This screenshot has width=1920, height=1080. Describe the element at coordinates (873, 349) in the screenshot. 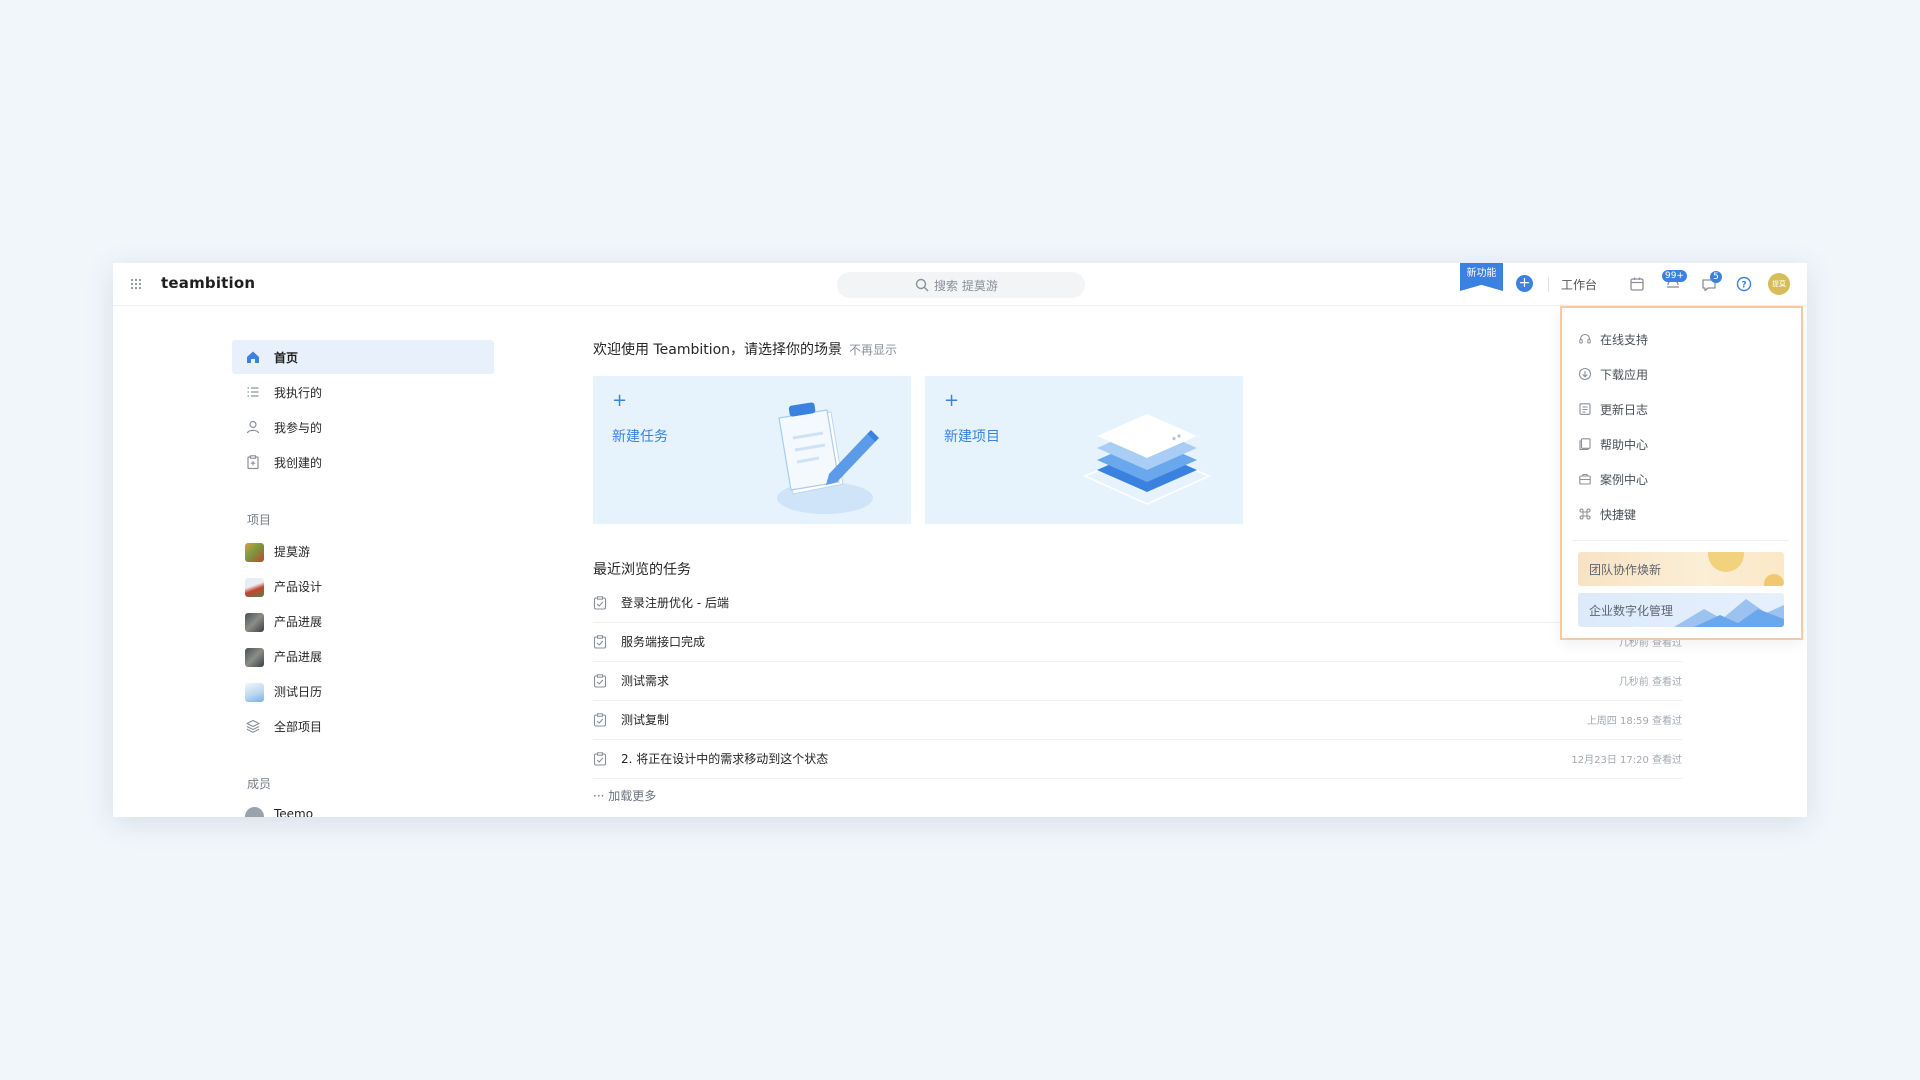

I see `dismiss-link: 不再显示` at that location.